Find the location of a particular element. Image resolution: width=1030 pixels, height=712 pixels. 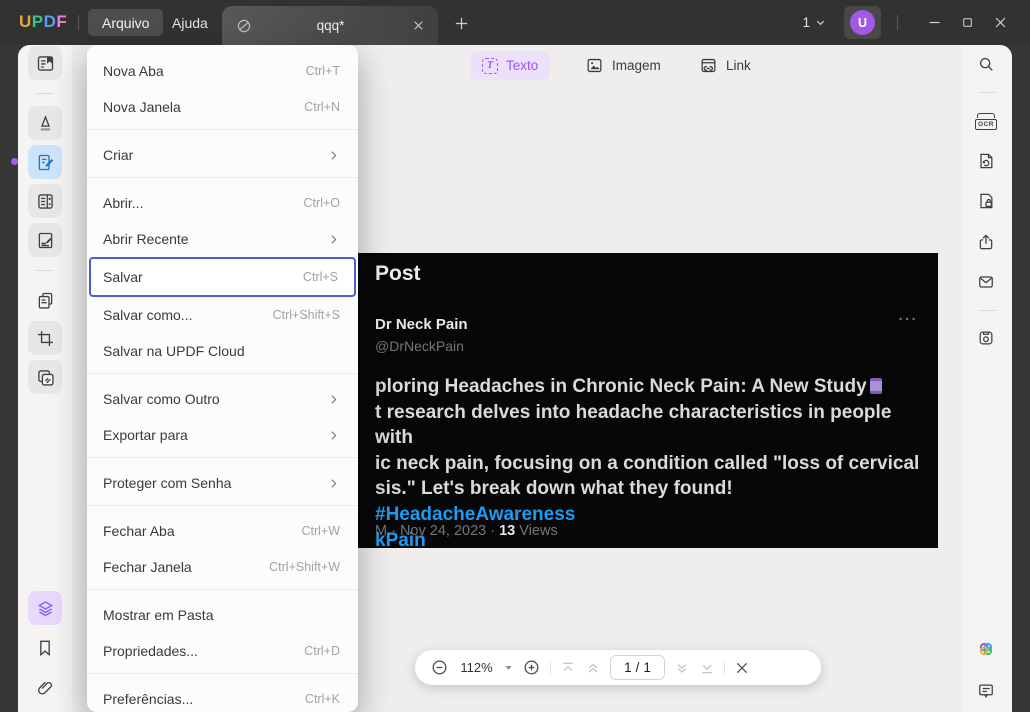

zoom-level: 112% is located at coordinates (476, 667).